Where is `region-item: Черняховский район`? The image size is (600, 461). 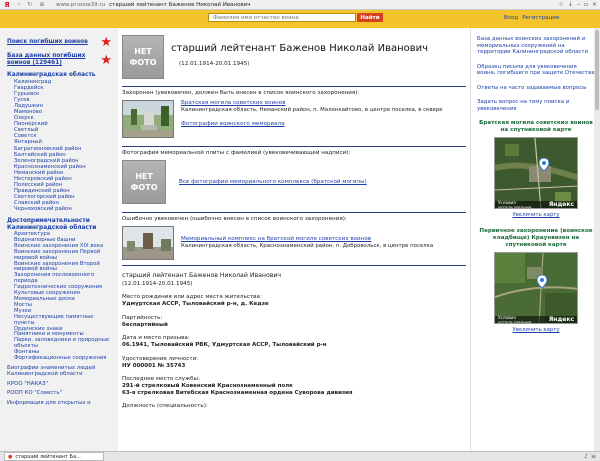
region-item: Черняховский район is located at coordinates (63, 209).